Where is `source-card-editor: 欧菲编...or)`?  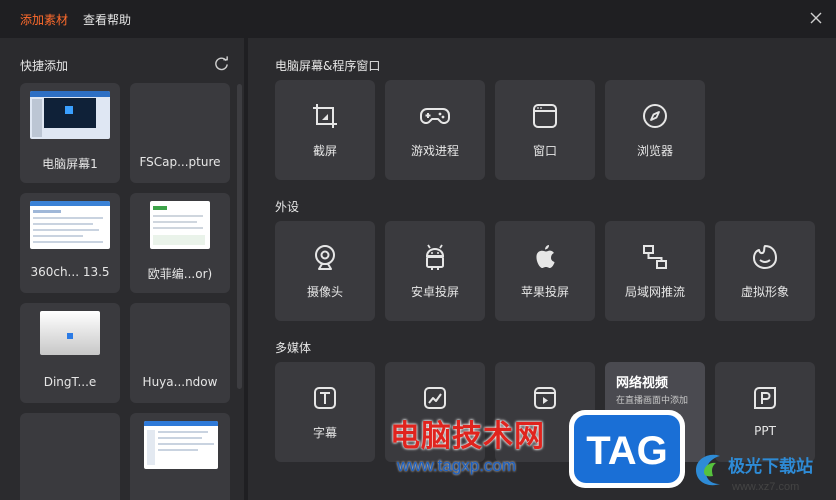 source-card-editor: 欧菲编...or) is located at coordinates (180, 243).